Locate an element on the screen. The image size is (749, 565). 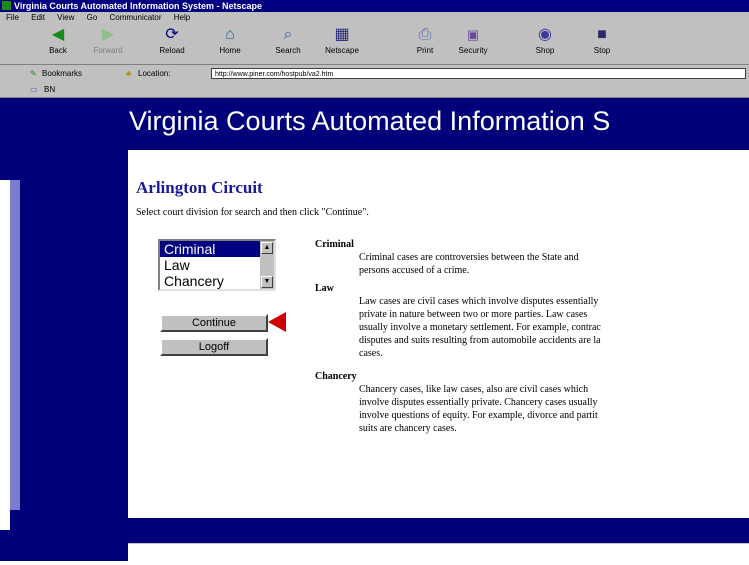
netscape-window-icon is located at coordinates (6, 5).